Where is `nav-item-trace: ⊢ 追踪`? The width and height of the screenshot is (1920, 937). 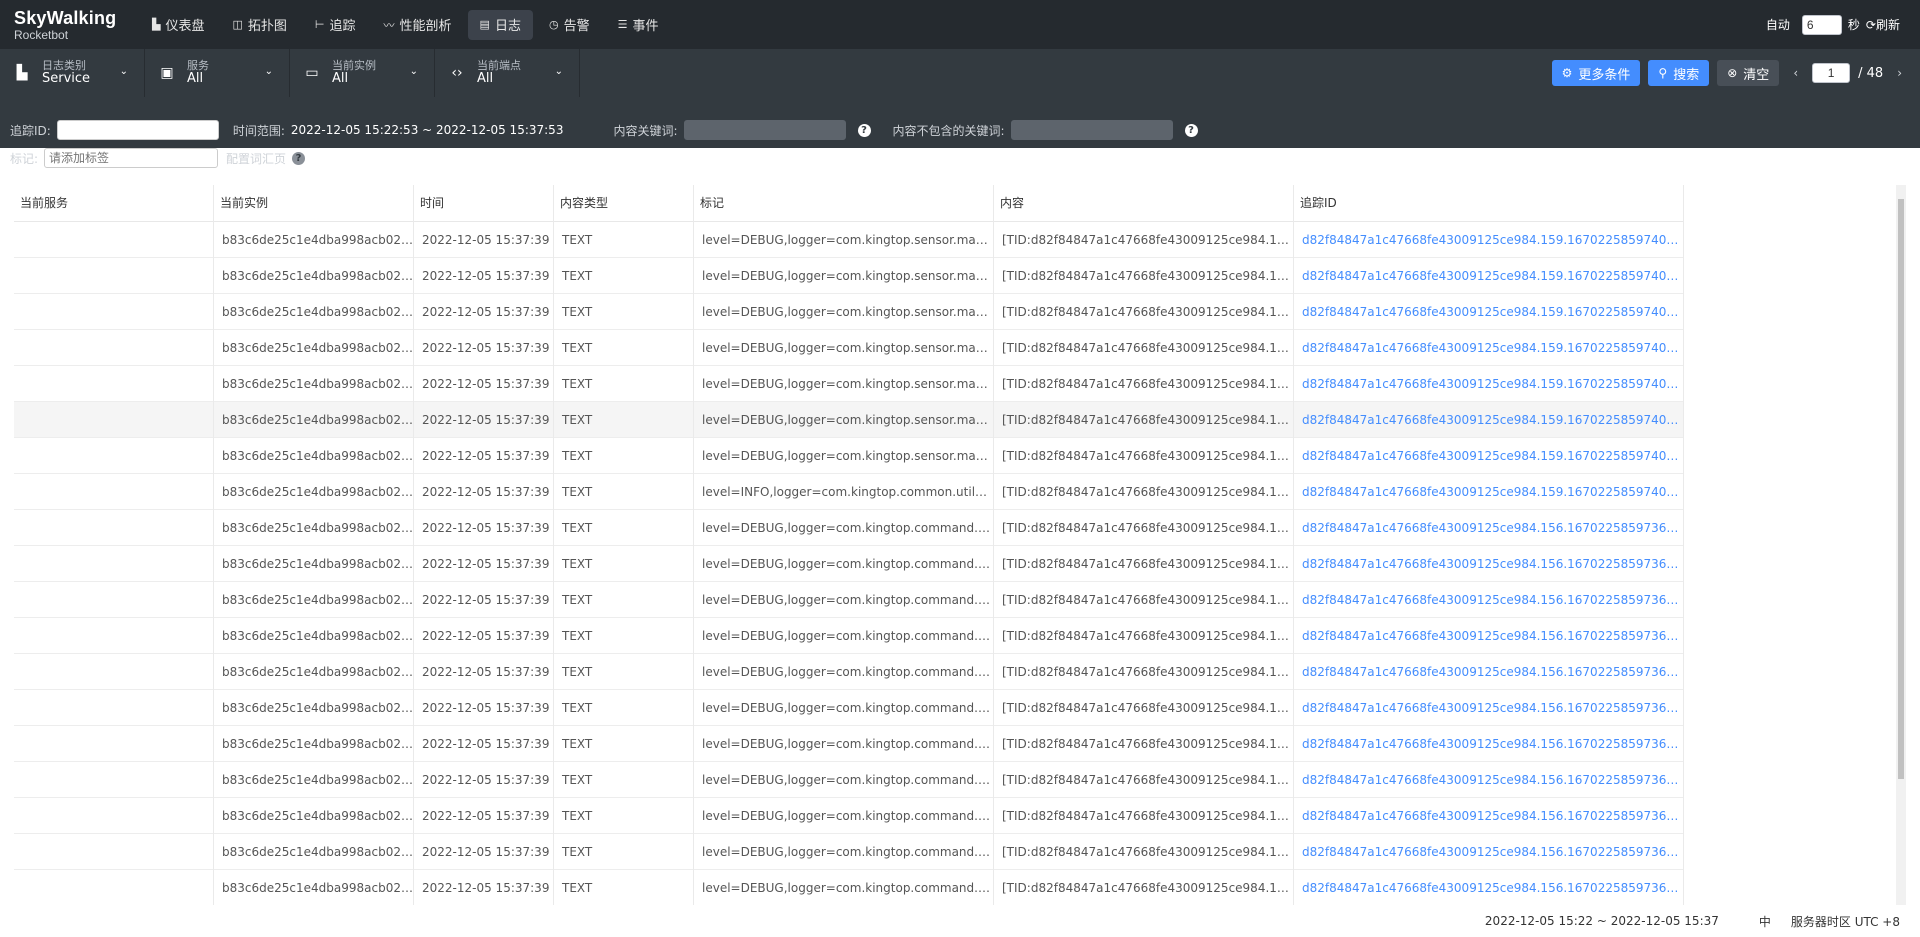
nav-item-trace: ⊢ 追踪 is located at coordinates (335, 25).